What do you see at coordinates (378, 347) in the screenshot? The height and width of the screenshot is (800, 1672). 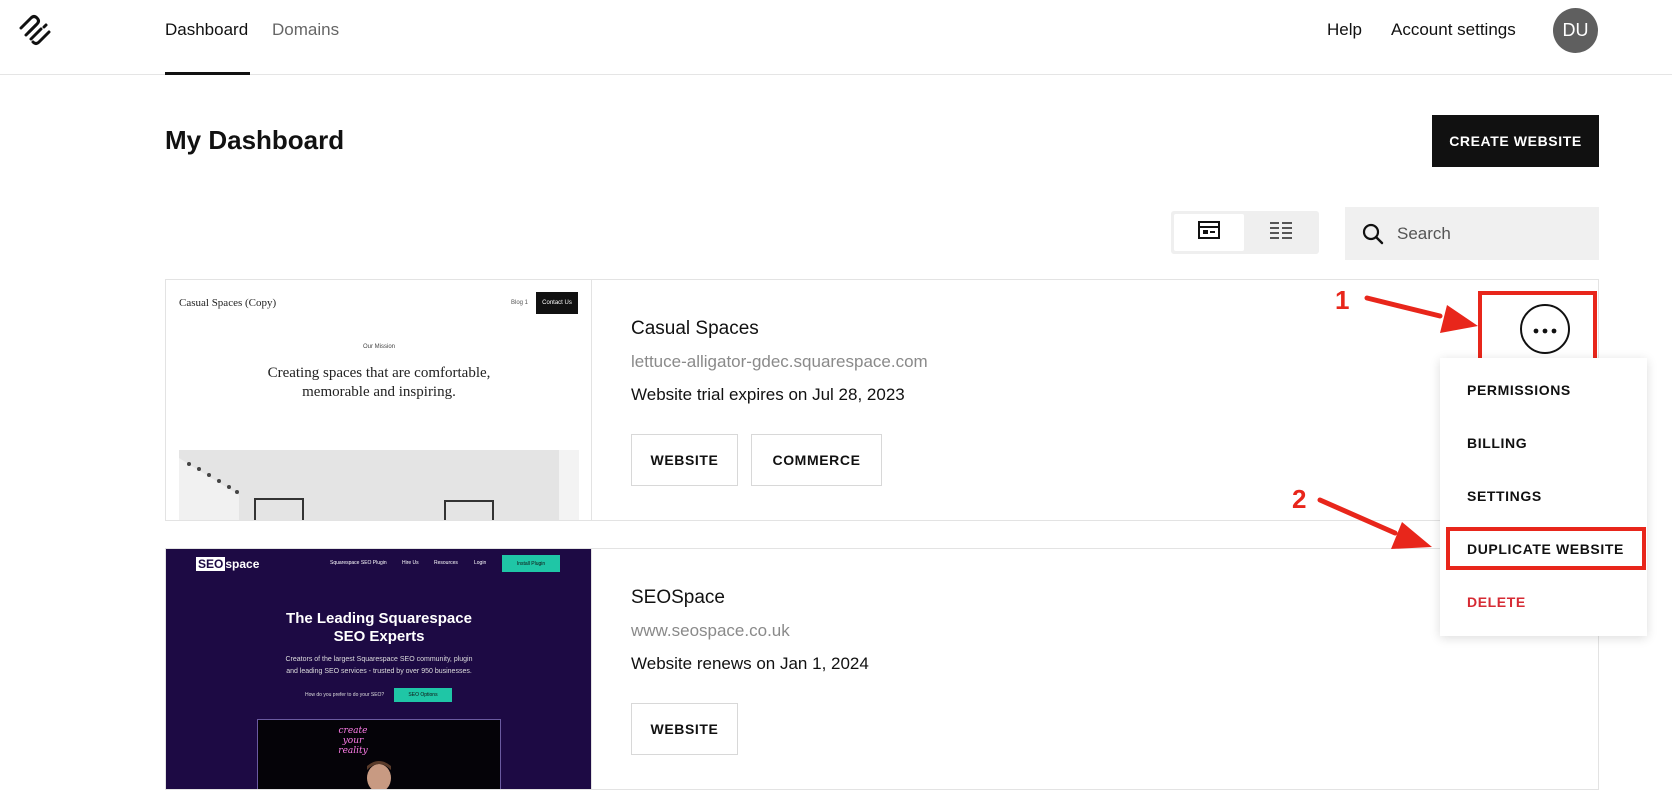 I see `preview-eyebrow: Our Mission` at bounding box center [378, 347].